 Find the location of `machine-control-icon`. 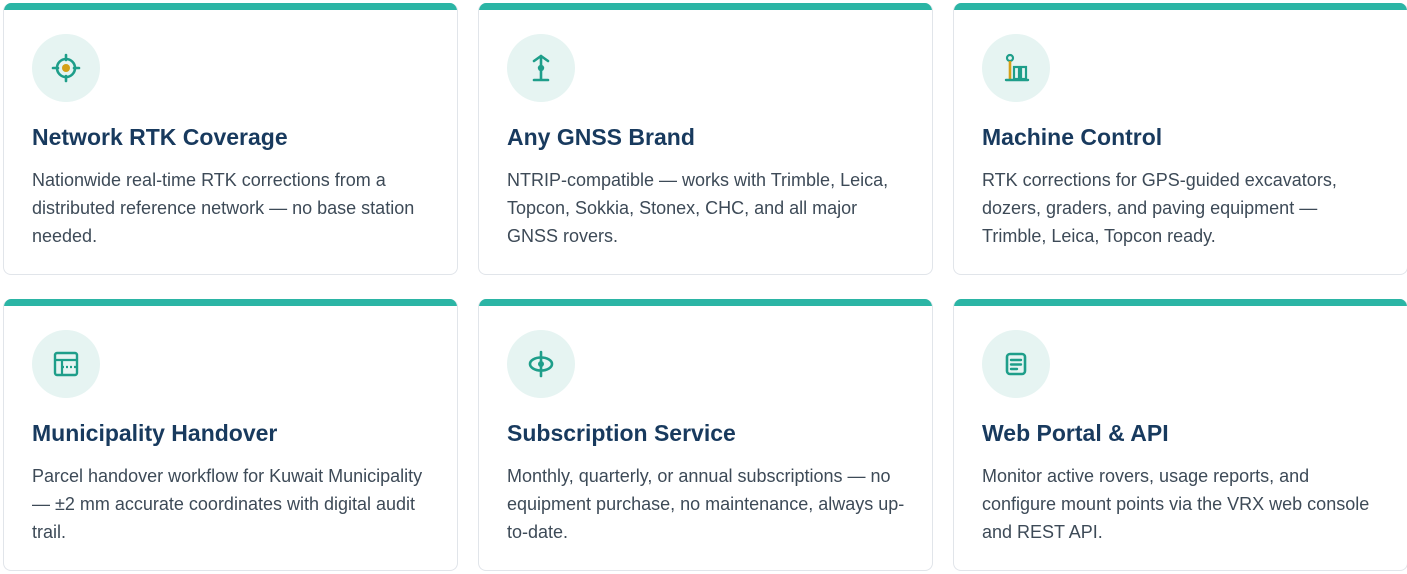

machine-control-icon is located at coordinates (1017, 67).